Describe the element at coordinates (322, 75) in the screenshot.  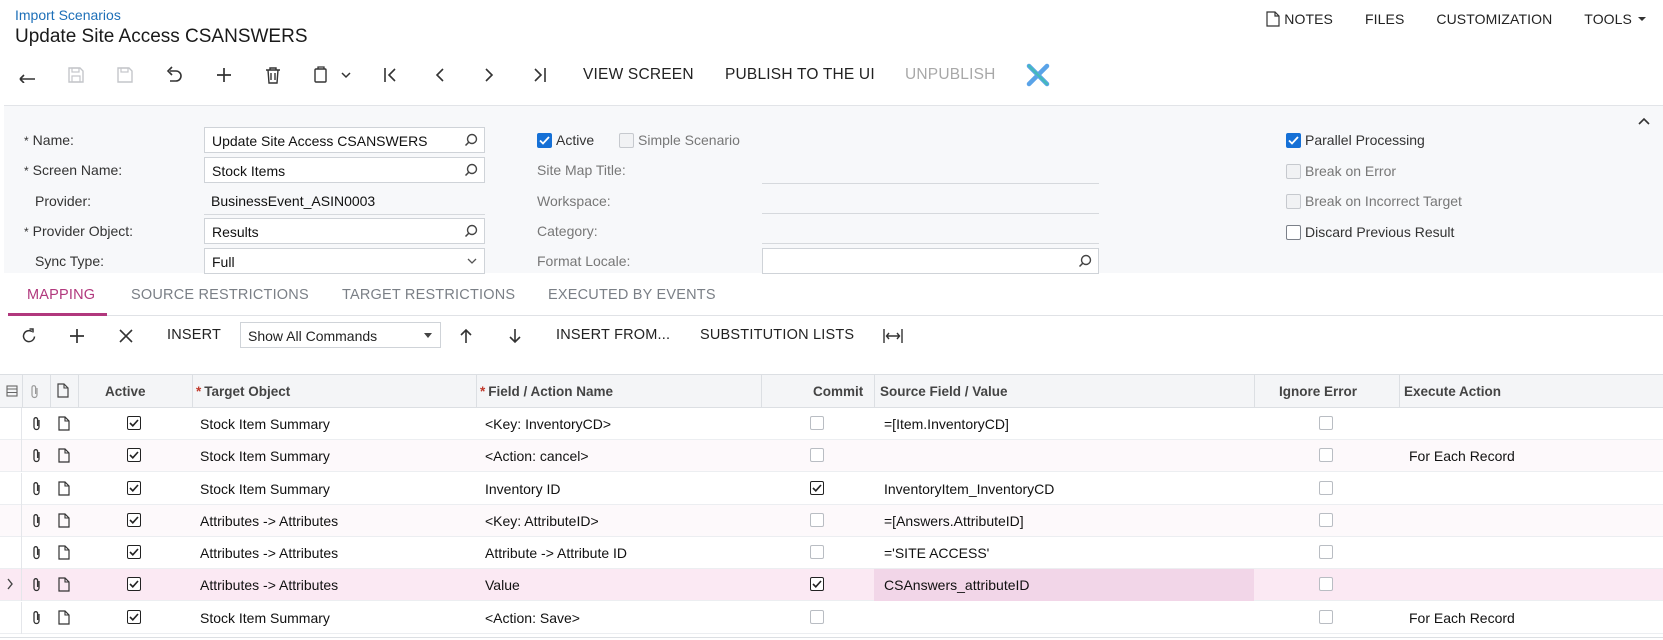
I see `copy-button` at that location.